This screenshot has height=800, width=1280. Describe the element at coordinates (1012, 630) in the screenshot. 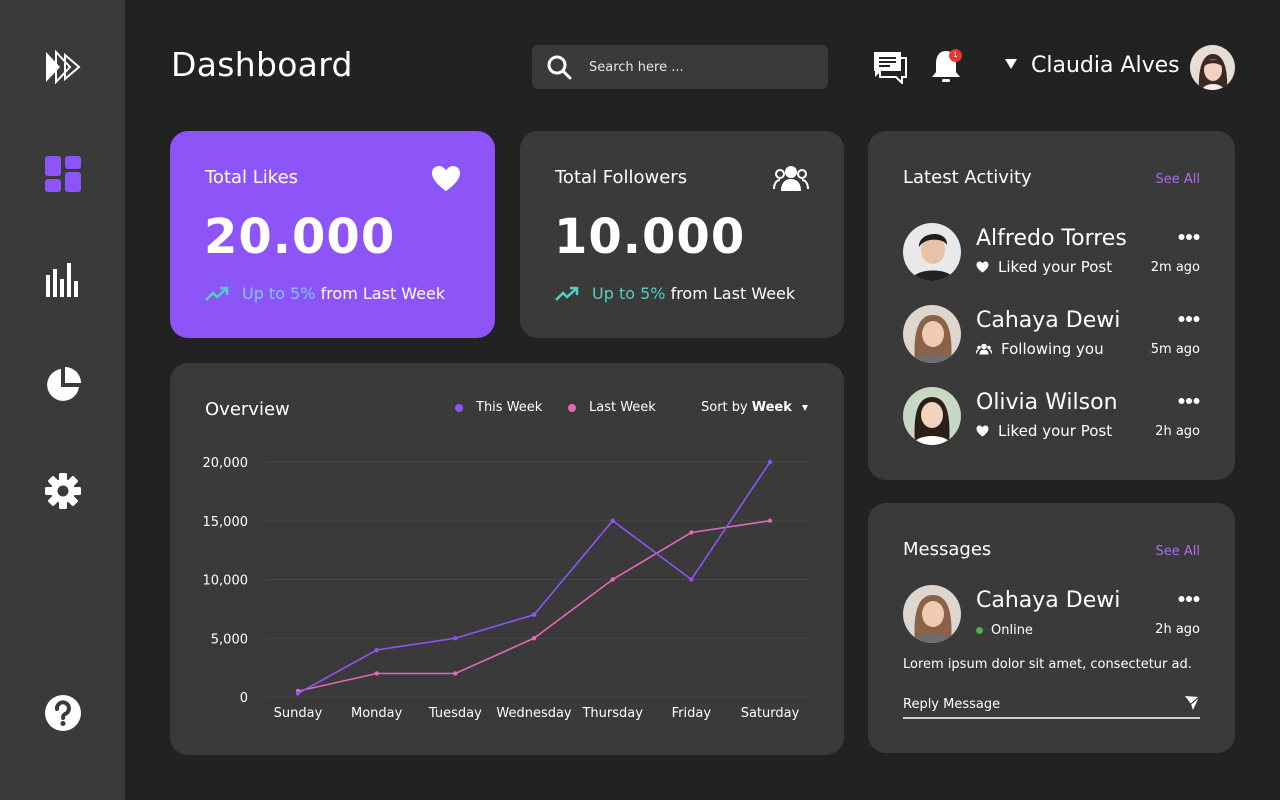

I see `message-status-text: Online` at that location.